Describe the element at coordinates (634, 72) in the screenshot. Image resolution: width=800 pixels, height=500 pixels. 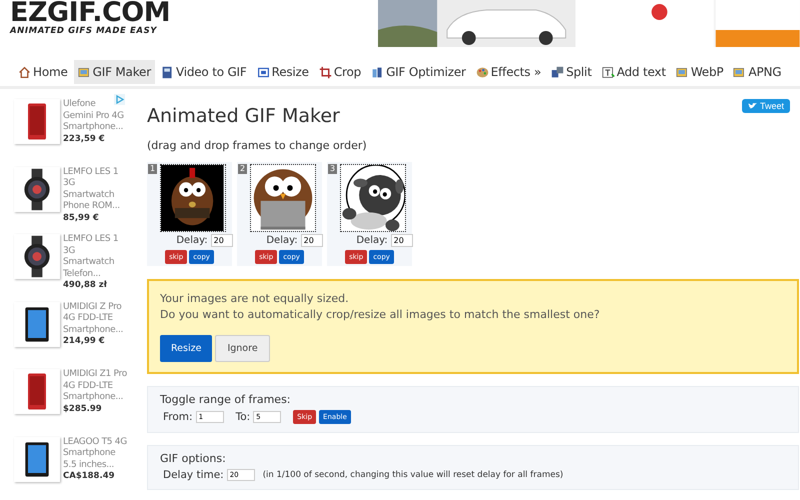
I see `nav-tab: Add text` at that location.